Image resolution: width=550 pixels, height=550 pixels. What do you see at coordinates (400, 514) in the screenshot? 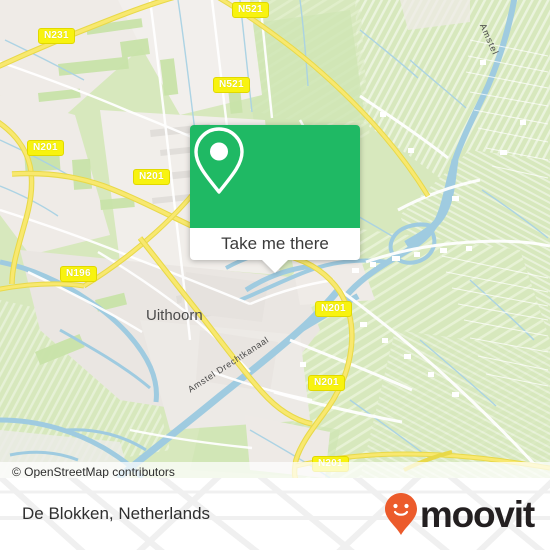
I see `moovit-pin-icon` at bounding box center [400, 514].